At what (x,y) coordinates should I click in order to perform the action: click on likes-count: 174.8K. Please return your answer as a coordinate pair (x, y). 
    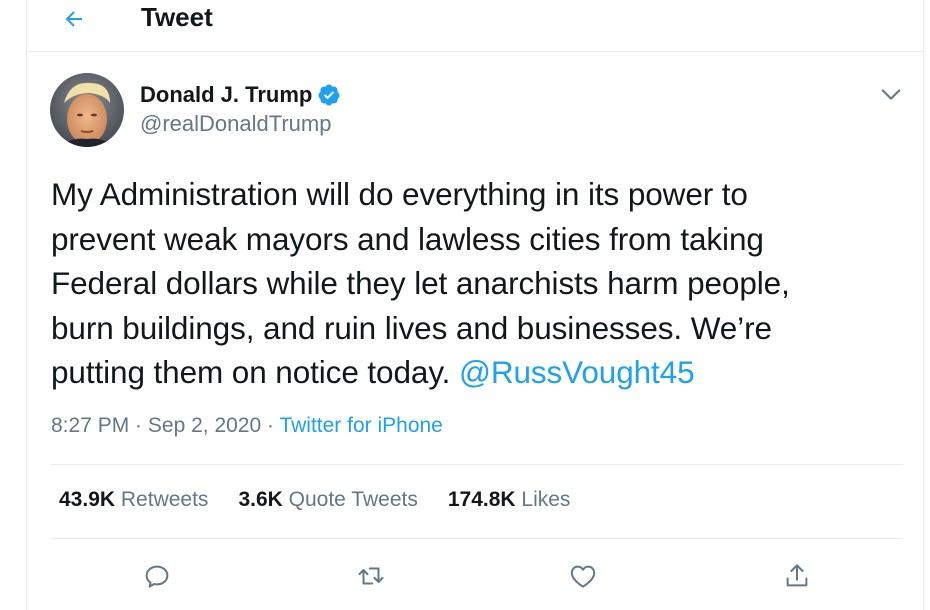
    Looking at the image, I should click on (481, 499).